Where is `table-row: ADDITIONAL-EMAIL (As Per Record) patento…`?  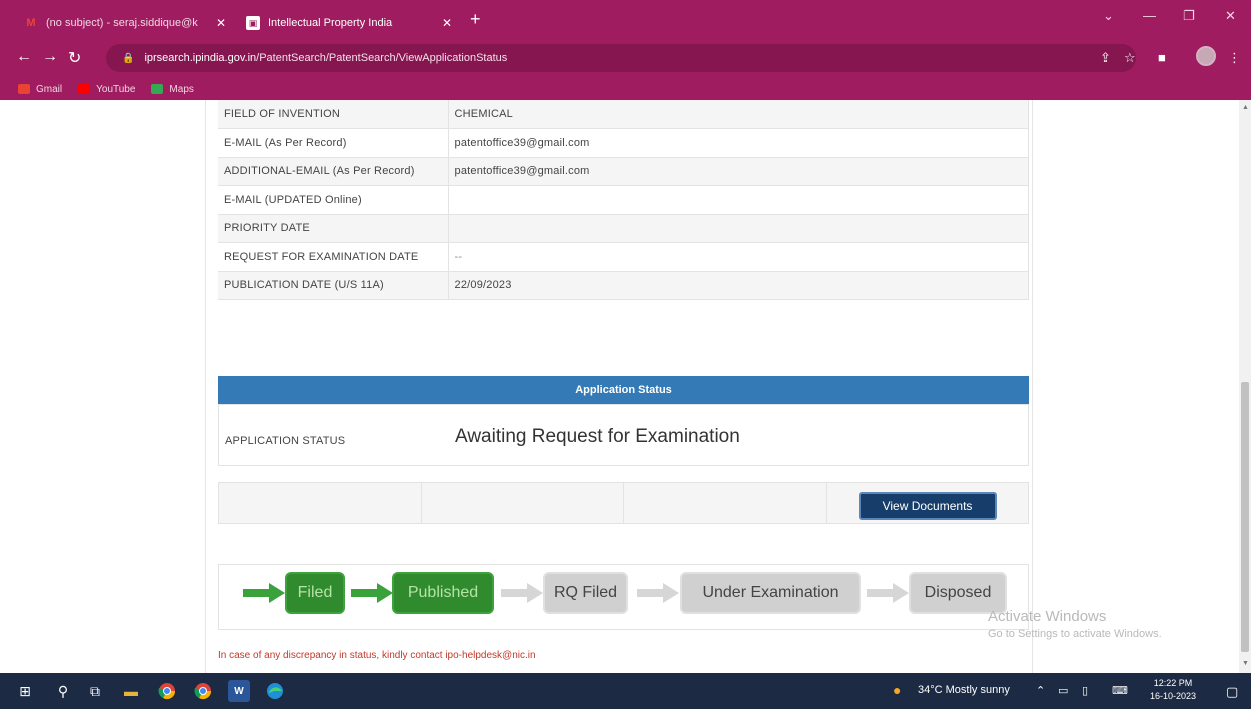 table-row: ADDITIONAL-EMAIL (As Per Record) patento… is located at coordinates (623, 171).